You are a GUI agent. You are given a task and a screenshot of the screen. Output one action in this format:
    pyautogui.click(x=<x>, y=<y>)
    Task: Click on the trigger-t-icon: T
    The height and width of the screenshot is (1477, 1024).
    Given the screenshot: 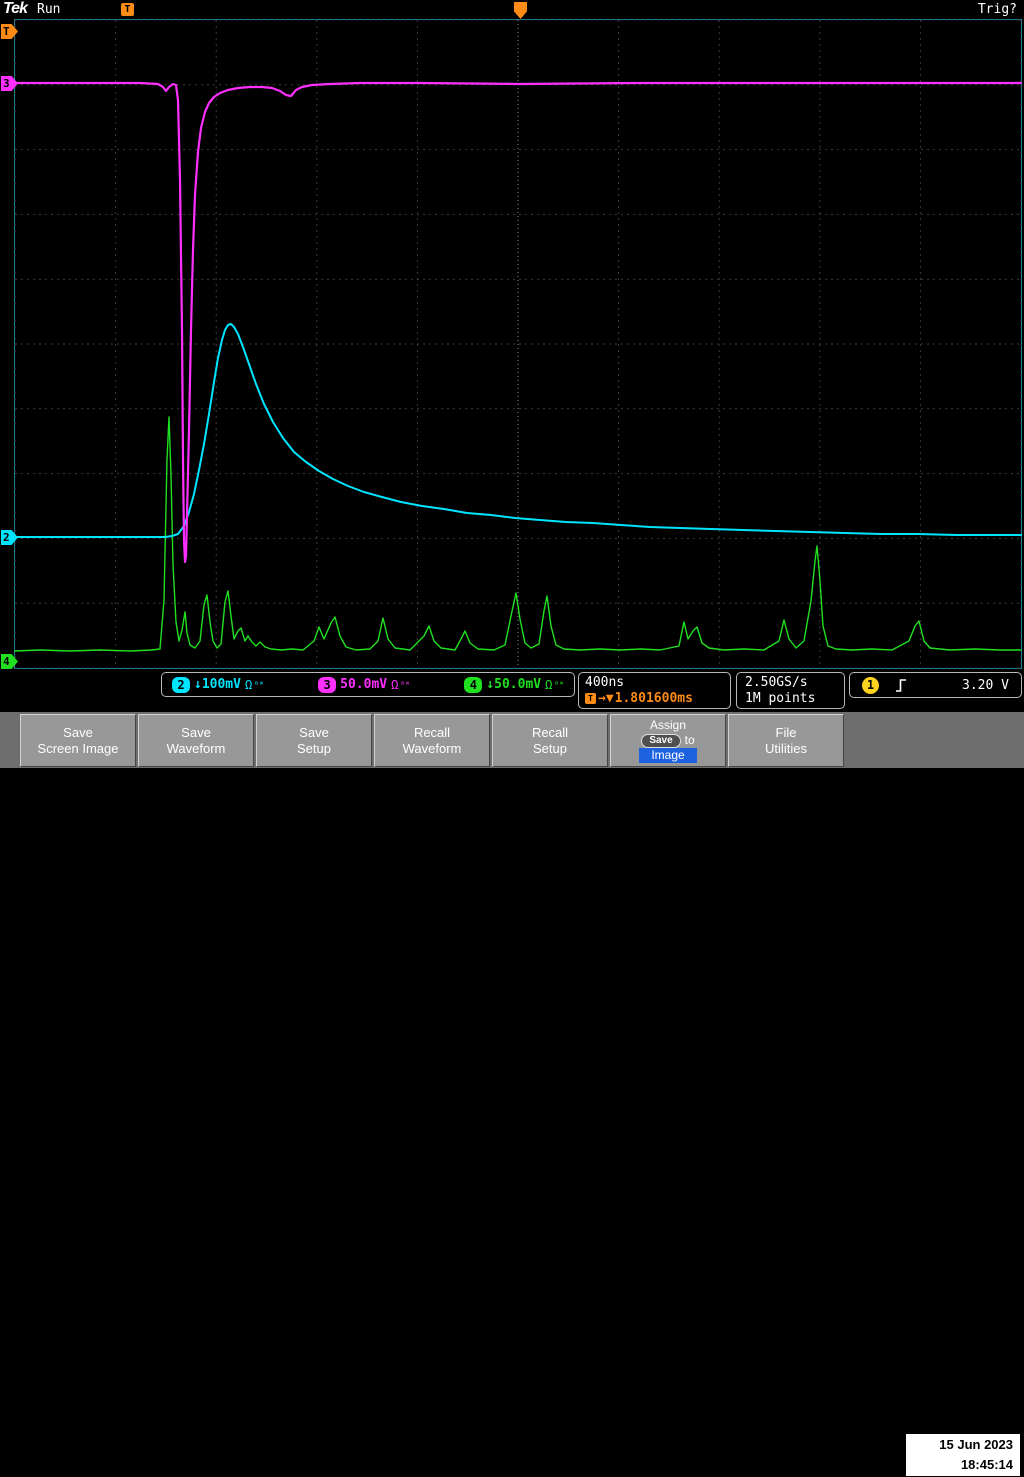 What is the action you would take?
    pyautogui.click(x=590, y=698)
    